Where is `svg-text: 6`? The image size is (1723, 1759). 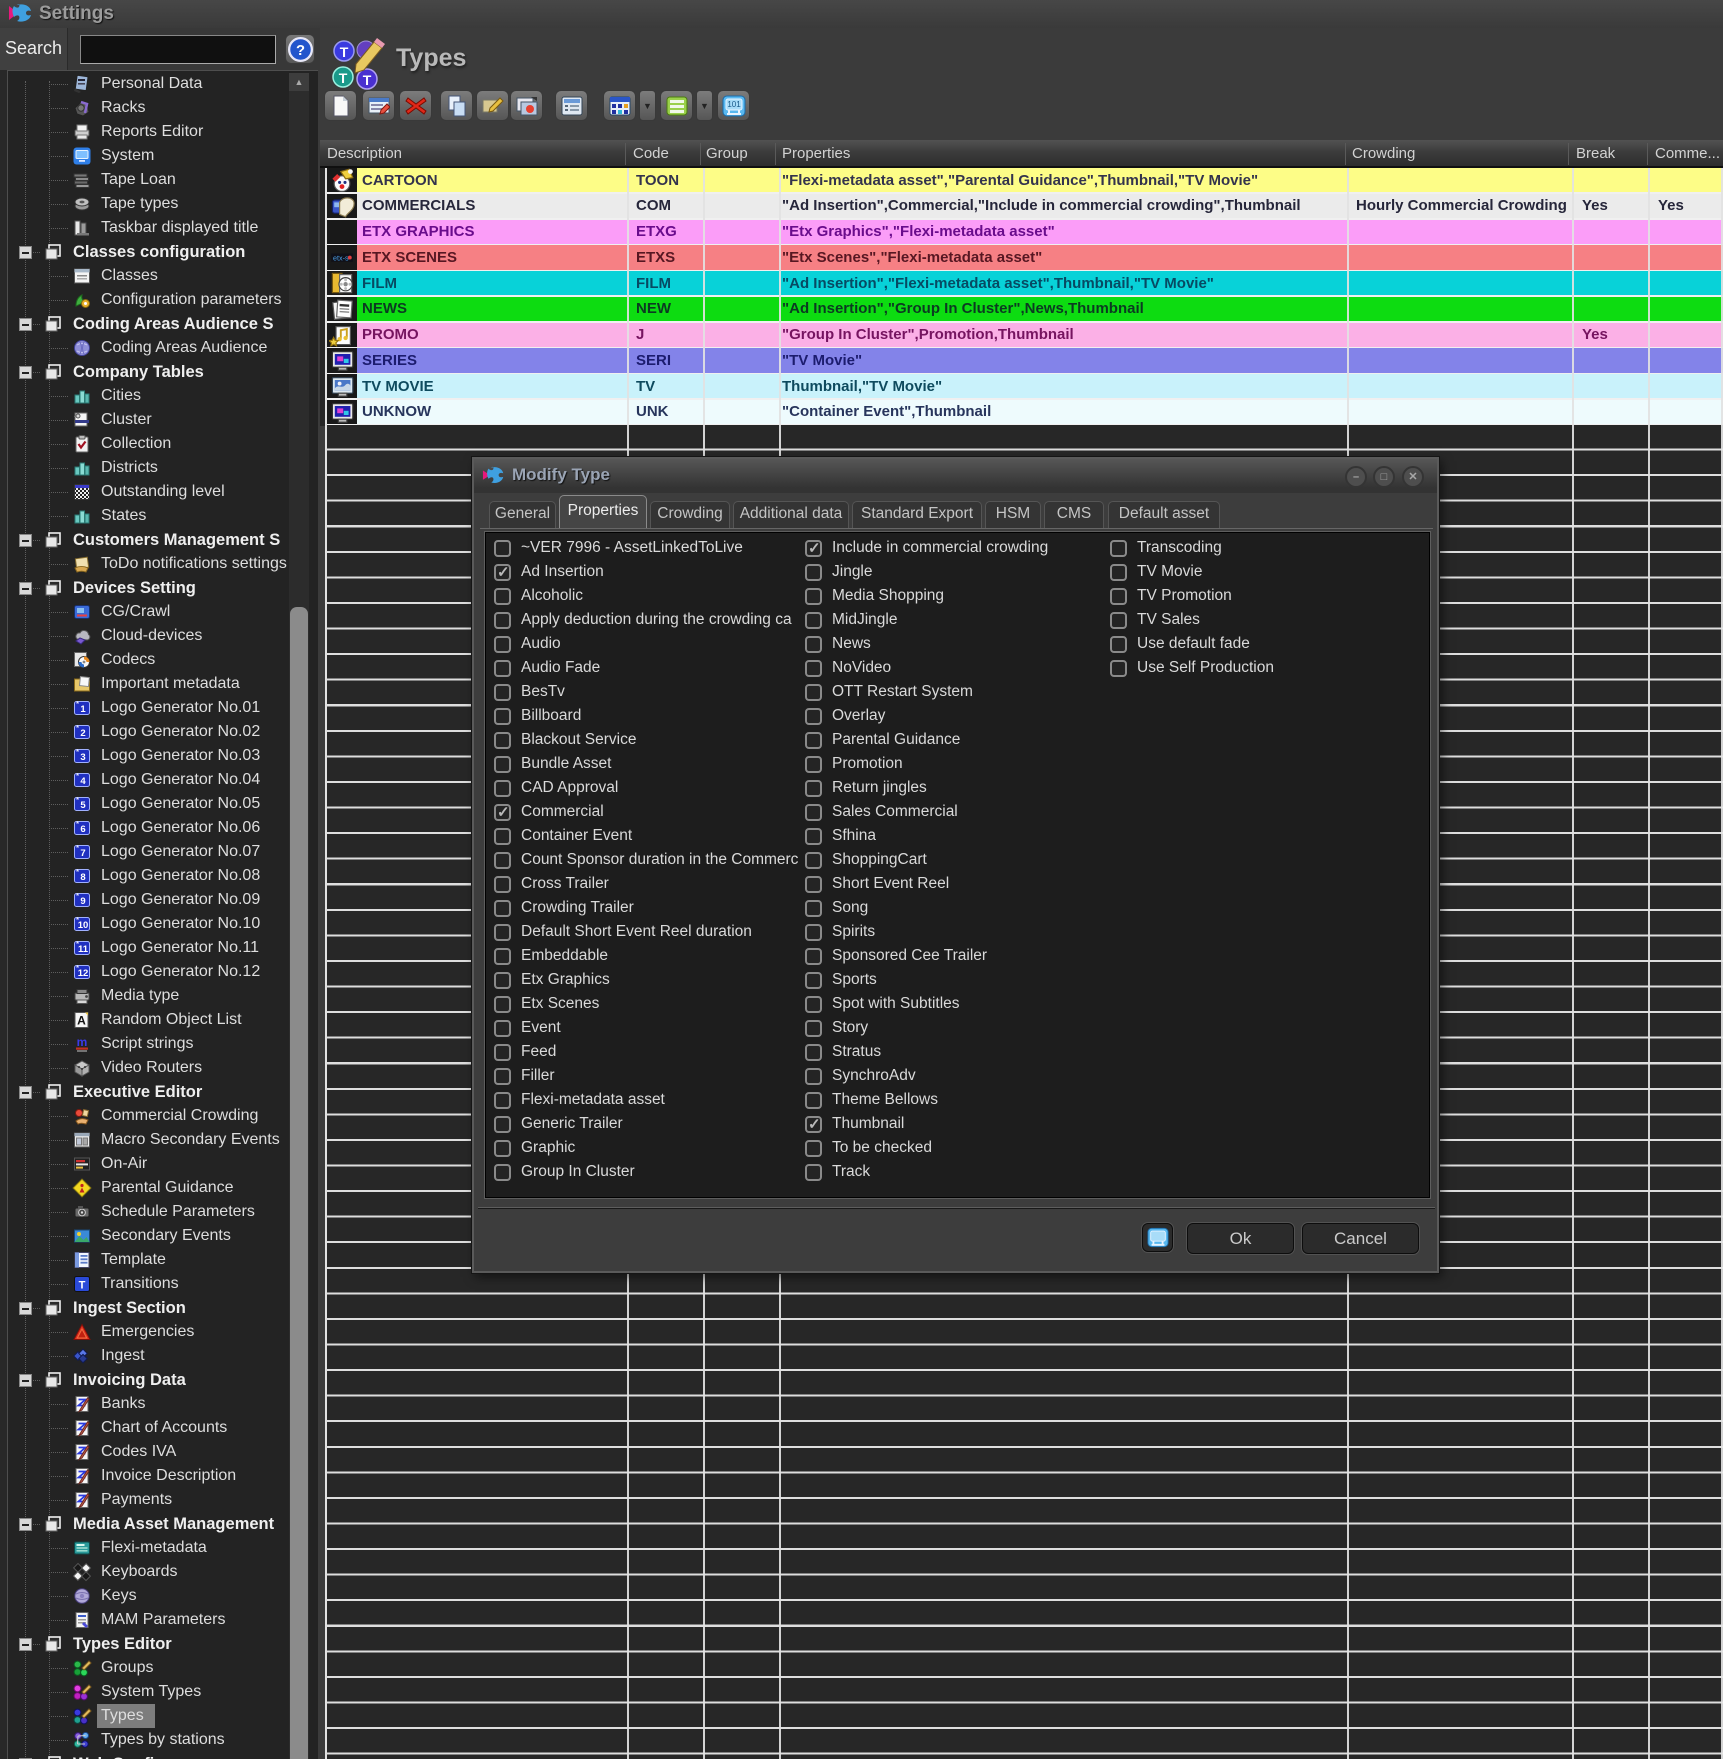
svg-text: 6 is located at coordinates (82, 829).